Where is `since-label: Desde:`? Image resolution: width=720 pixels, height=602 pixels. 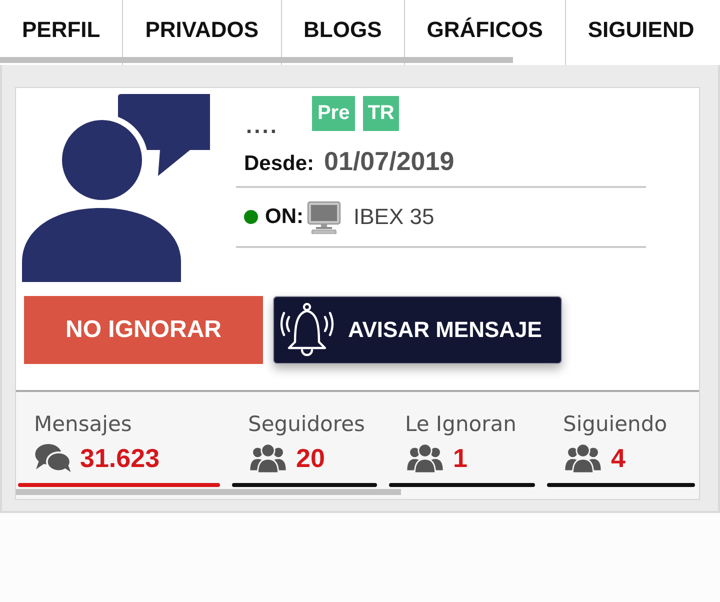 since-label: Desde: is located at coordinates (279, 164).